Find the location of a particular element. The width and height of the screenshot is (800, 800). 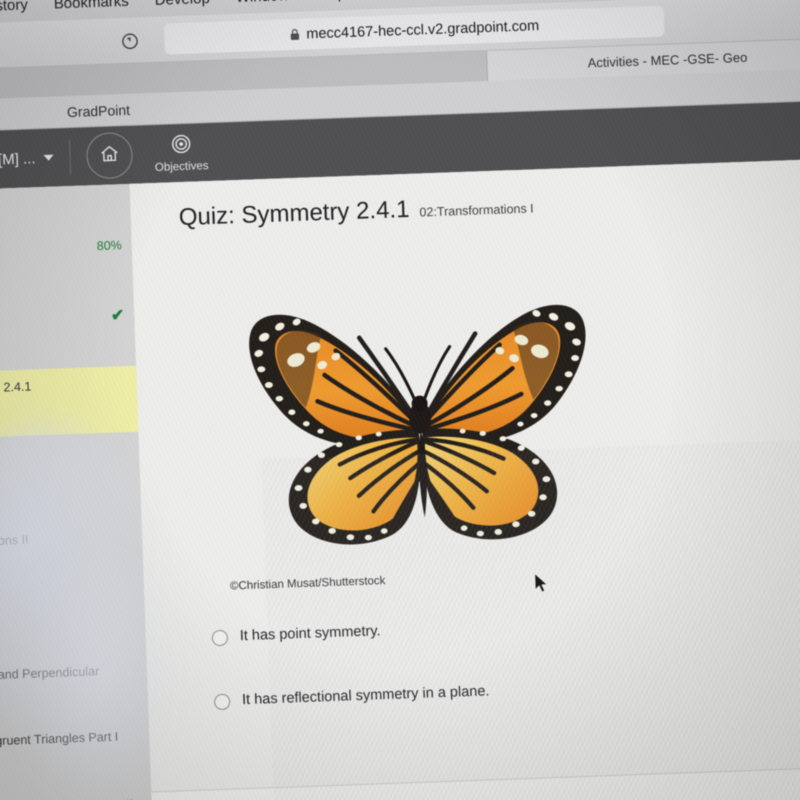

sidebar-item-8: Congruent Triangles Part II is located at coordinates (76, 791).